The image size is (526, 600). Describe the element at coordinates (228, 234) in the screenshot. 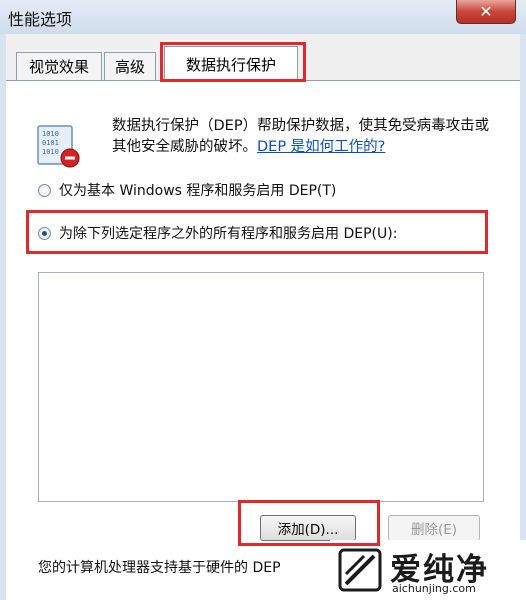

I see `radio-all-except-label: 为除下列选定程序之外的所有程序和服务启用 DEP(U):` at that location.